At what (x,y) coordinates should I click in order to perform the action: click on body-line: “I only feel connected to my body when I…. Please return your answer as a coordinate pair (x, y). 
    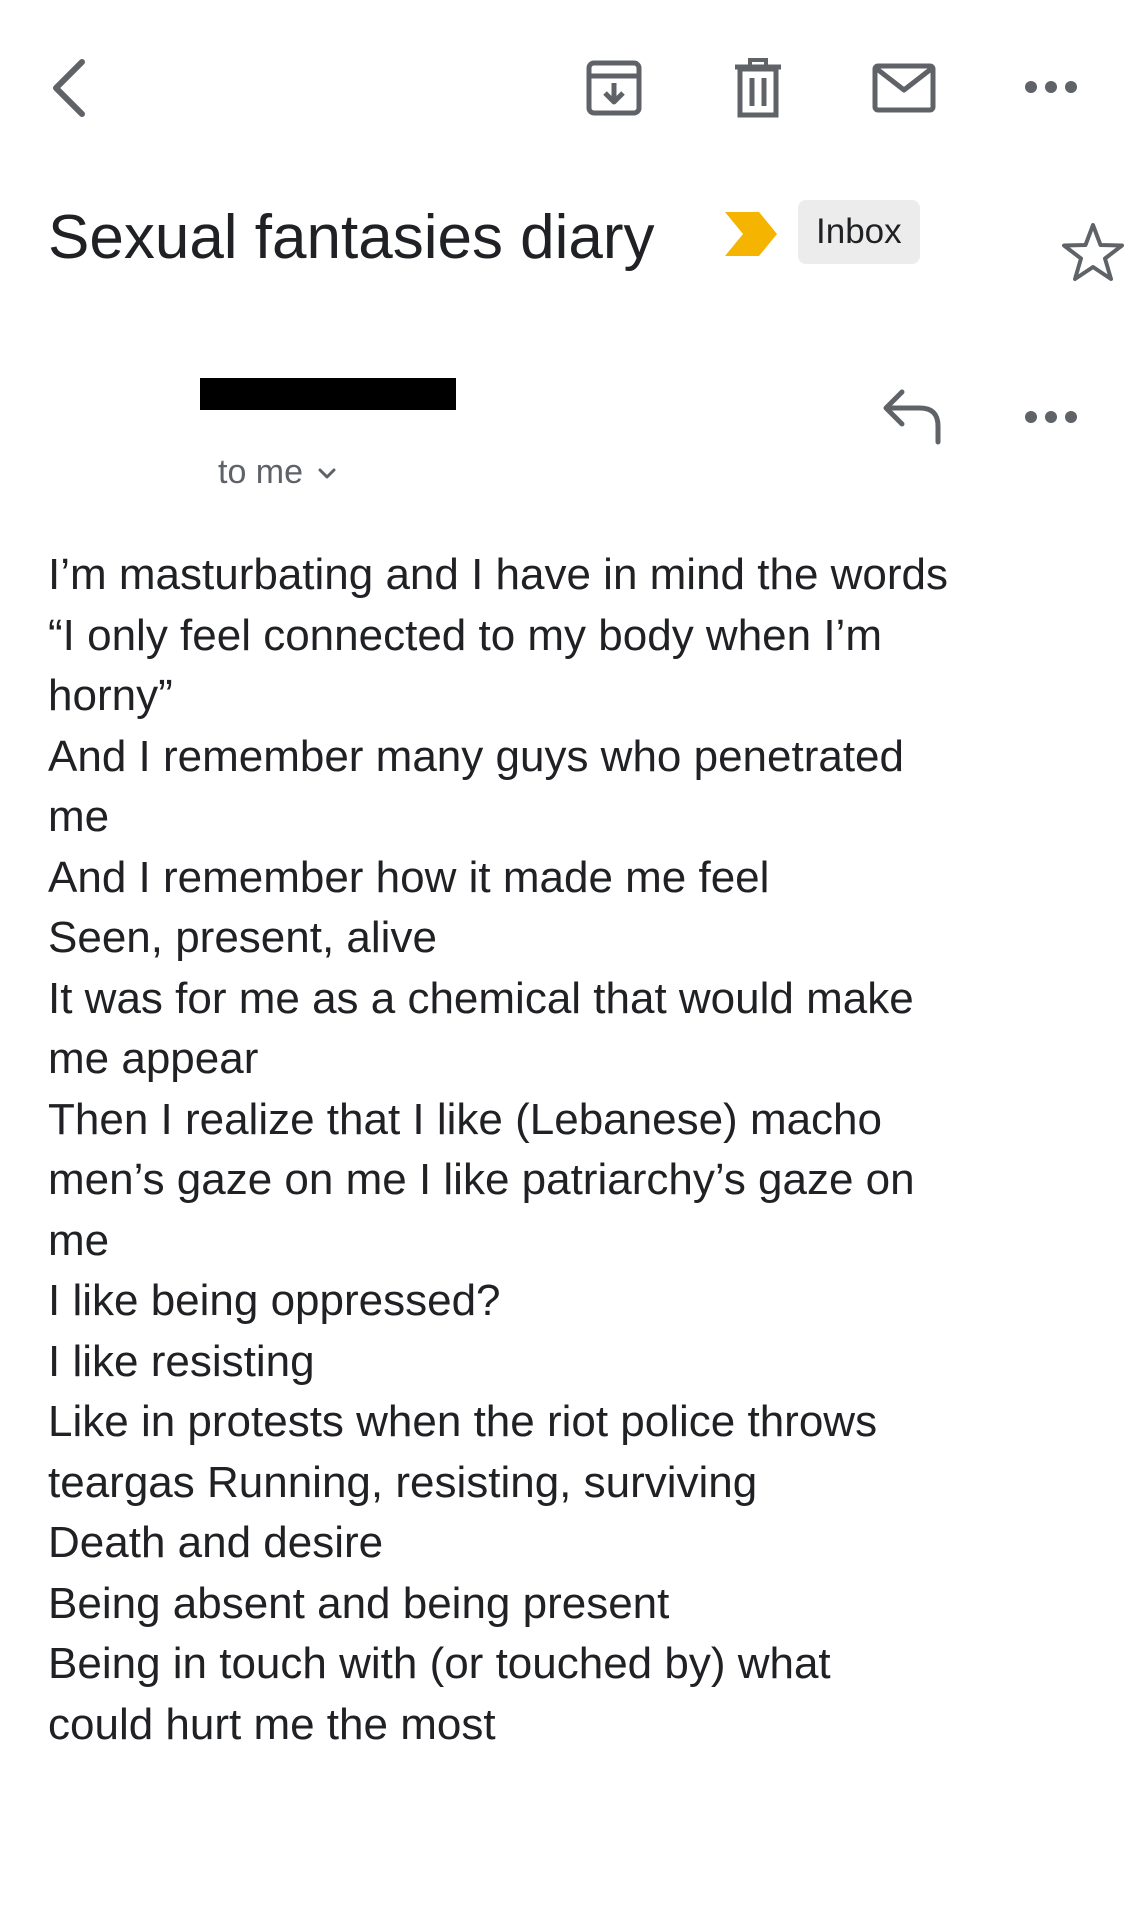
    Looking at the image, I should click on (465, 635).